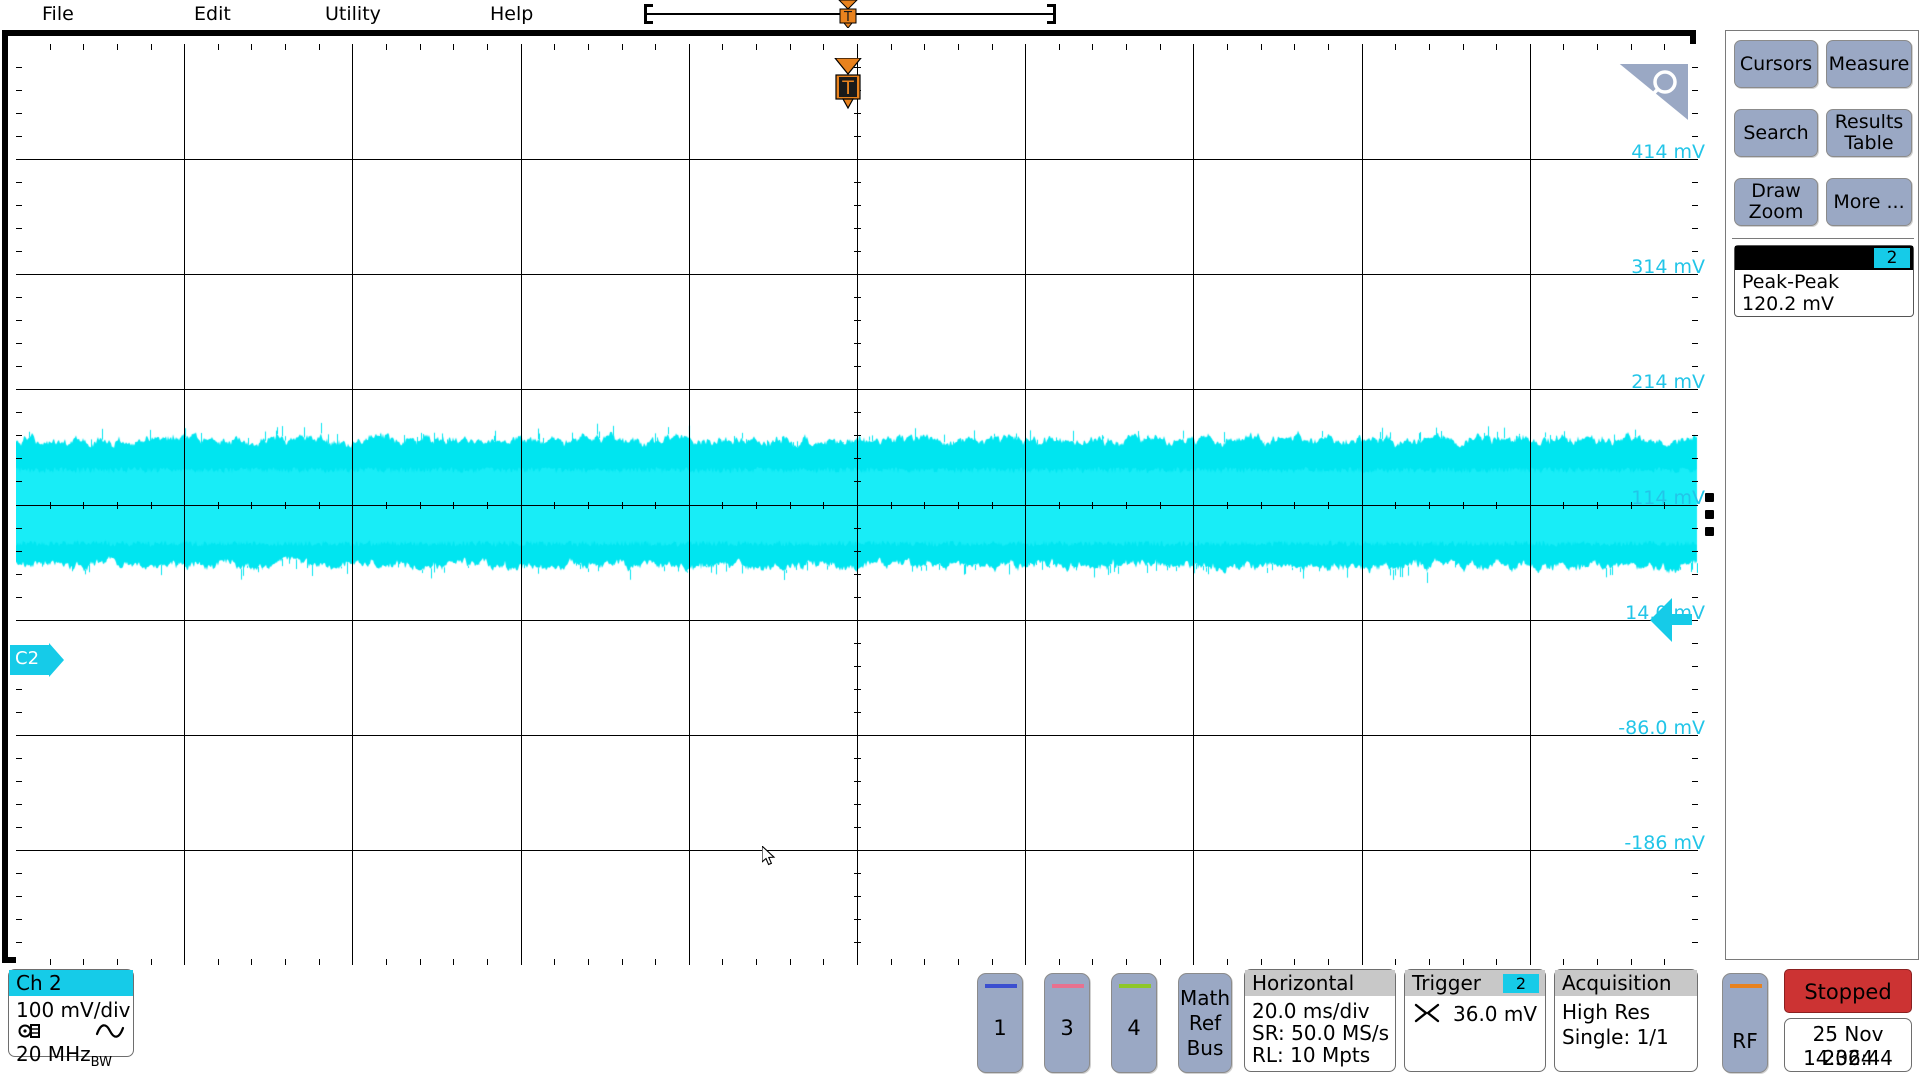 This screenshot has height=1080, width=1920. Describe the element at coordinates (1824, 281) in the screenshot. I see `measurement-badge: 2 Peak-Peak 120.2 mV` at that location.